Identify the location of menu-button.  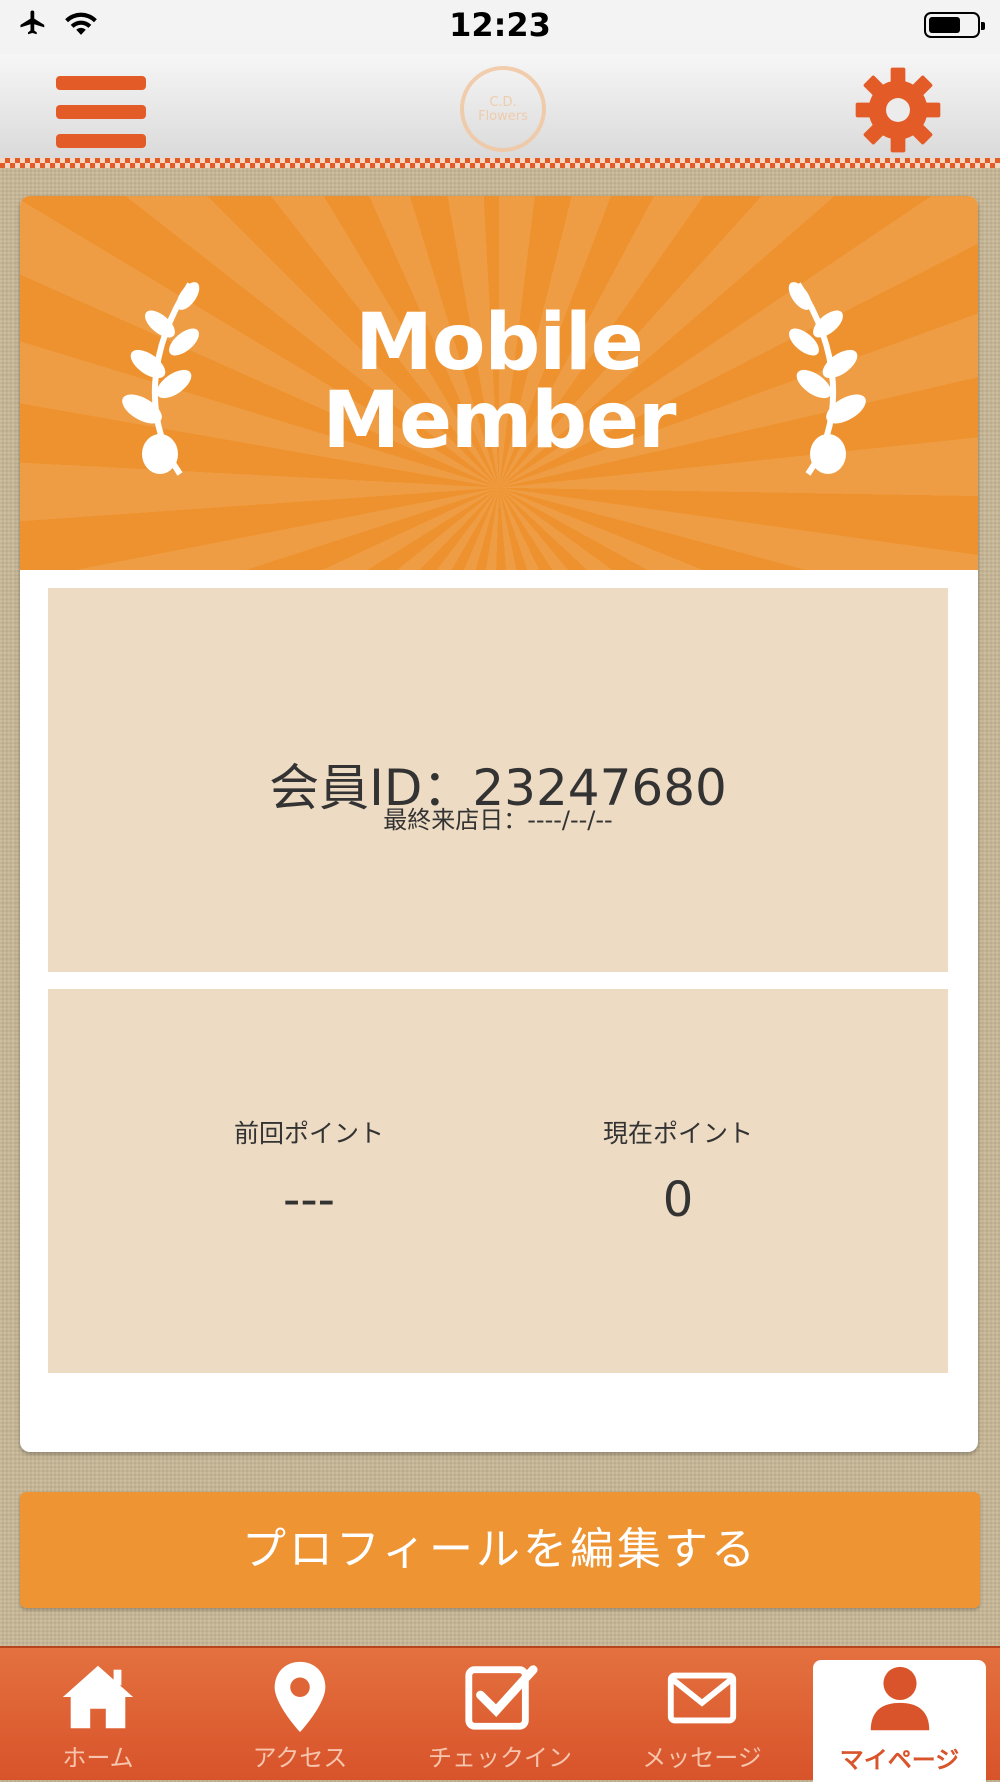
(101, 112).